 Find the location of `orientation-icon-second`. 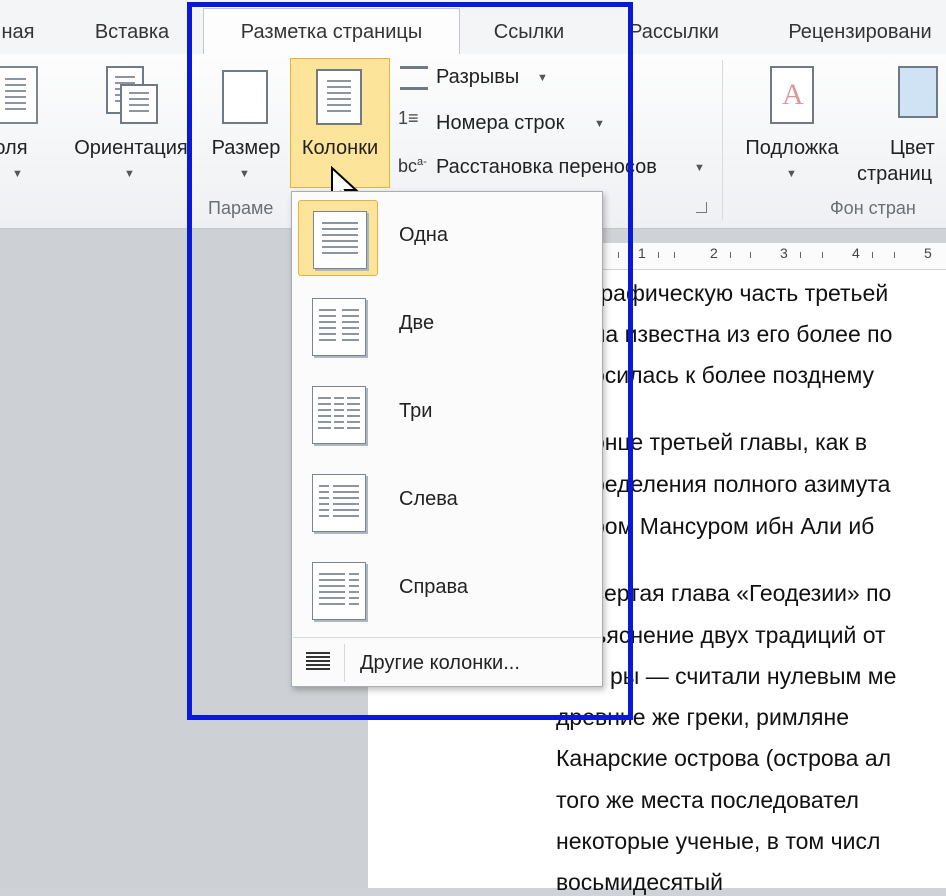

orientation-icon-second is located at coordinates (139, 104).